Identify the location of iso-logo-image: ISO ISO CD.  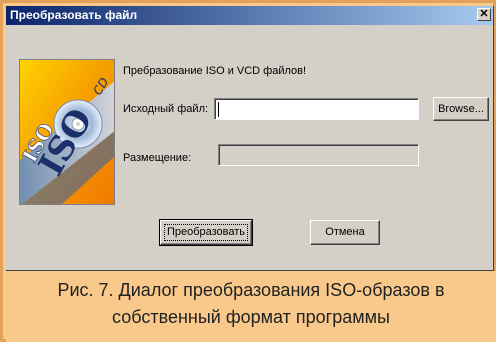
(67, 132).